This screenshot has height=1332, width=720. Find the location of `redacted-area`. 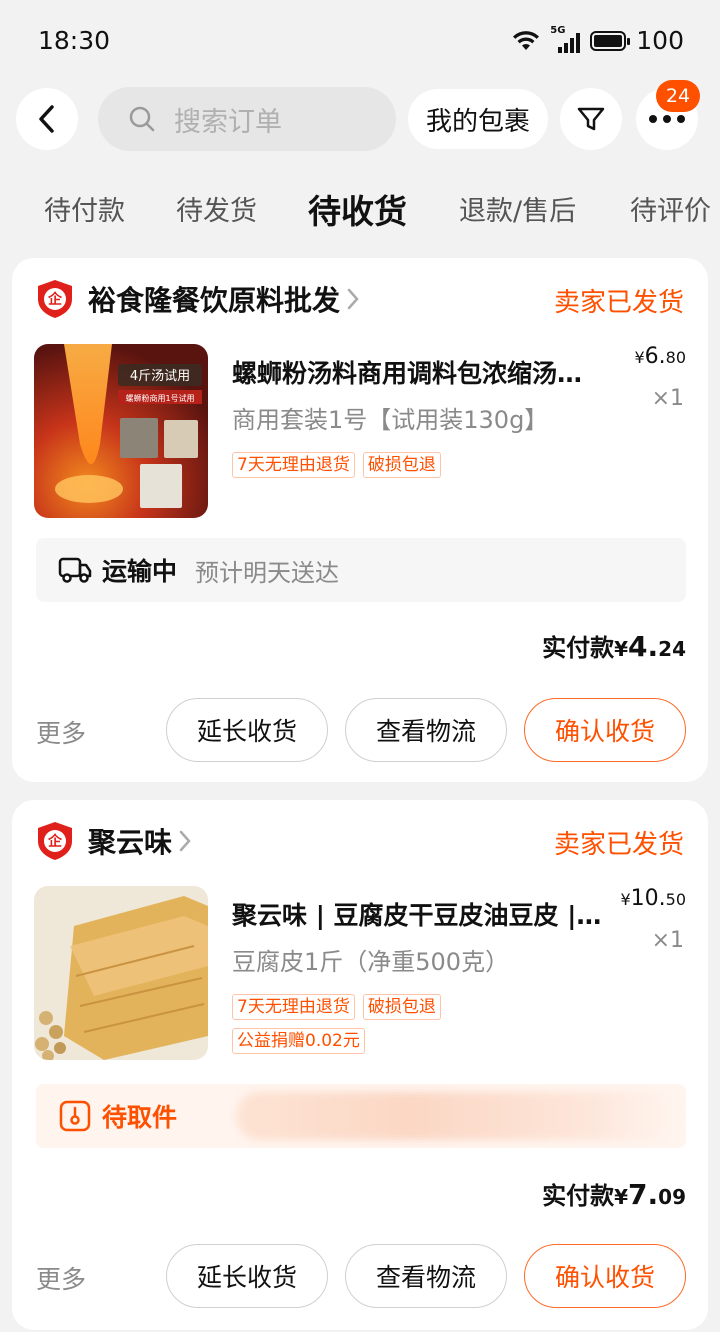

redacted-area is located at coordinates (456, 1116).